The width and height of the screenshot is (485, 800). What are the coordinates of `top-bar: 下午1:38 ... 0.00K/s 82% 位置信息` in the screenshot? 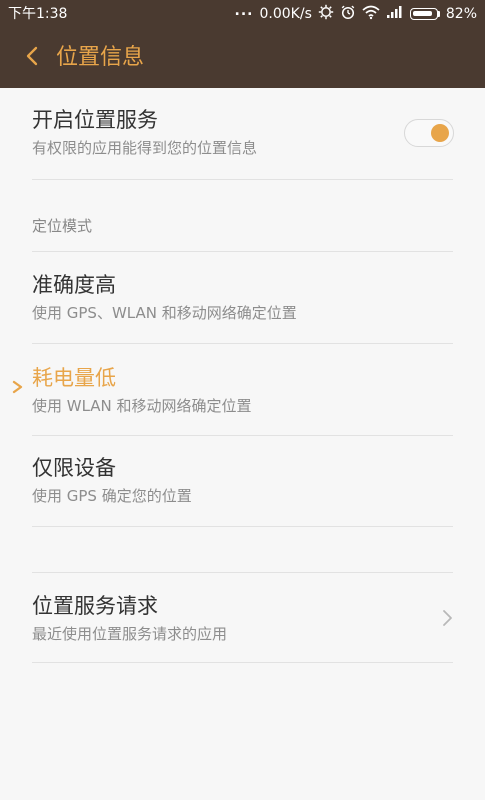 It's located at (242, 44).